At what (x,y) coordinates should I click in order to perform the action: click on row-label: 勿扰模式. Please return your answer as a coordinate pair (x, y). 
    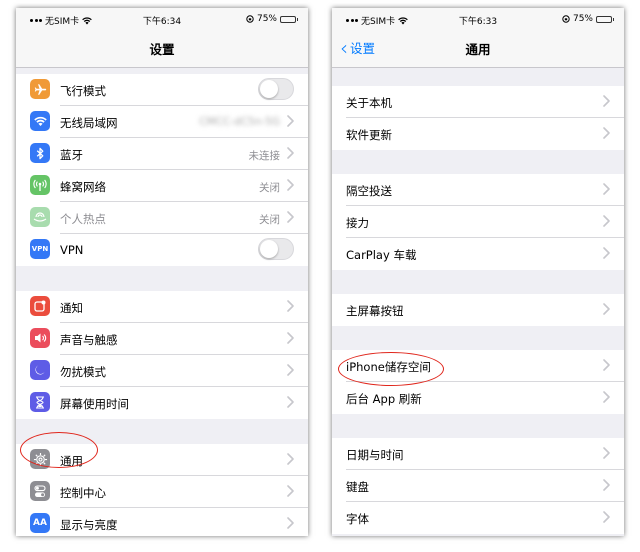
    Looking at the image, I should click on (83, 372).